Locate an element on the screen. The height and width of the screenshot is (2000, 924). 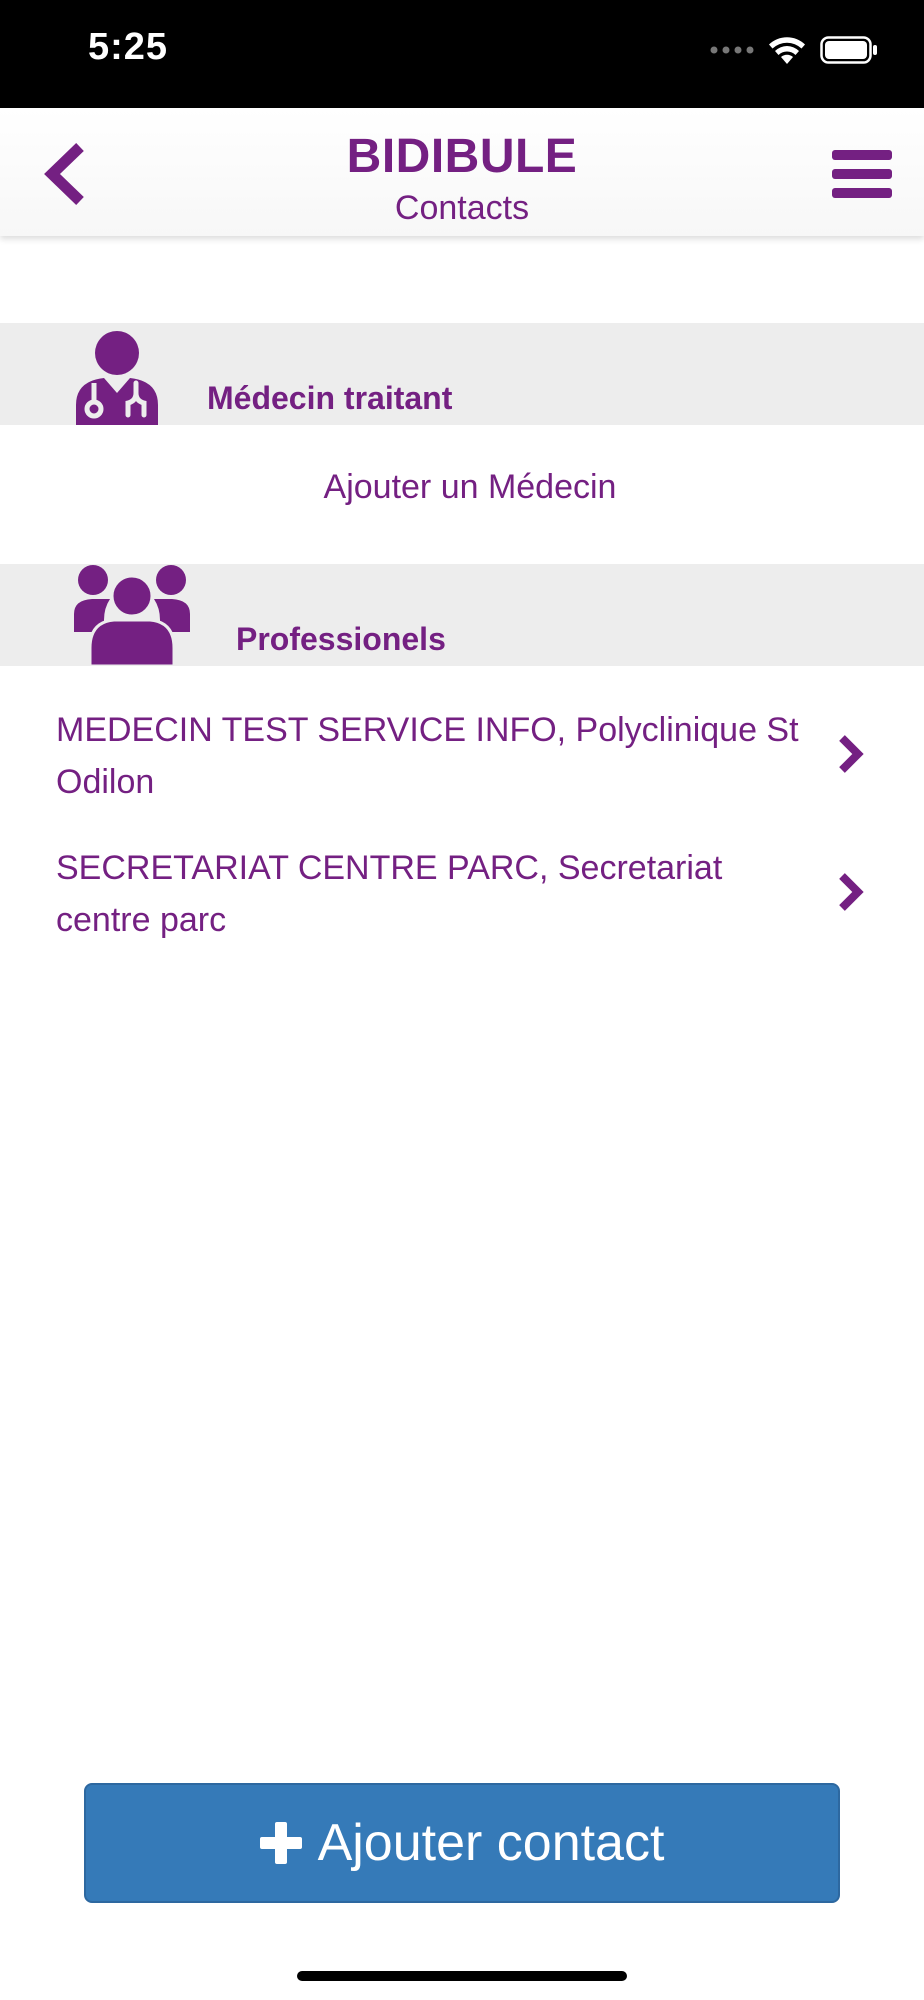
battery-icon is located at coordinates (848, 50).